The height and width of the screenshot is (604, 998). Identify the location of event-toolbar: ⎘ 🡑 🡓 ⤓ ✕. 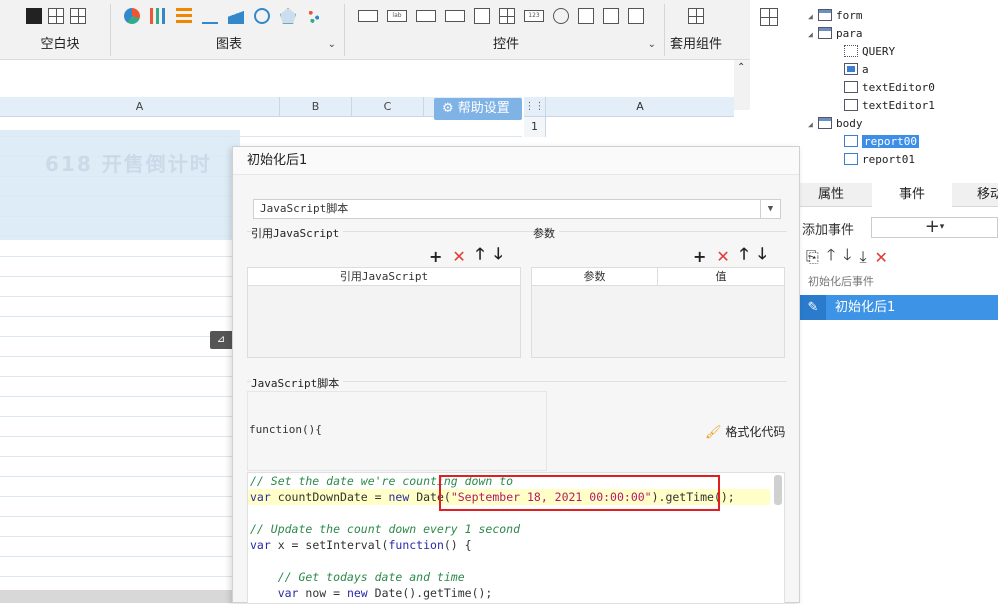
(901, 257).